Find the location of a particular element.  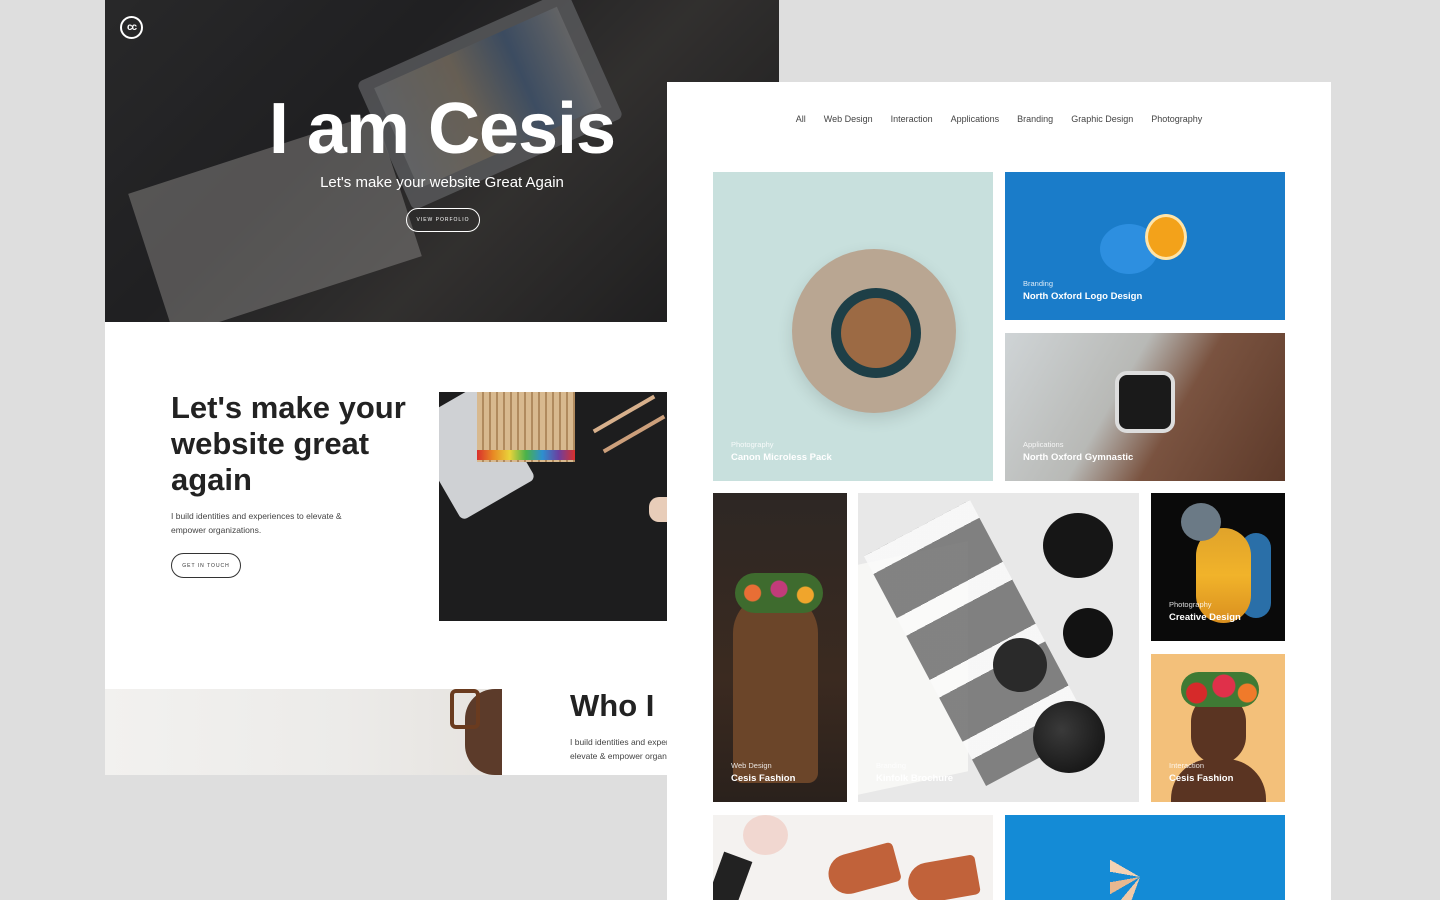

portfolio-item-name: North Oxford Gymnastic is located at coordinates (1078, 457).